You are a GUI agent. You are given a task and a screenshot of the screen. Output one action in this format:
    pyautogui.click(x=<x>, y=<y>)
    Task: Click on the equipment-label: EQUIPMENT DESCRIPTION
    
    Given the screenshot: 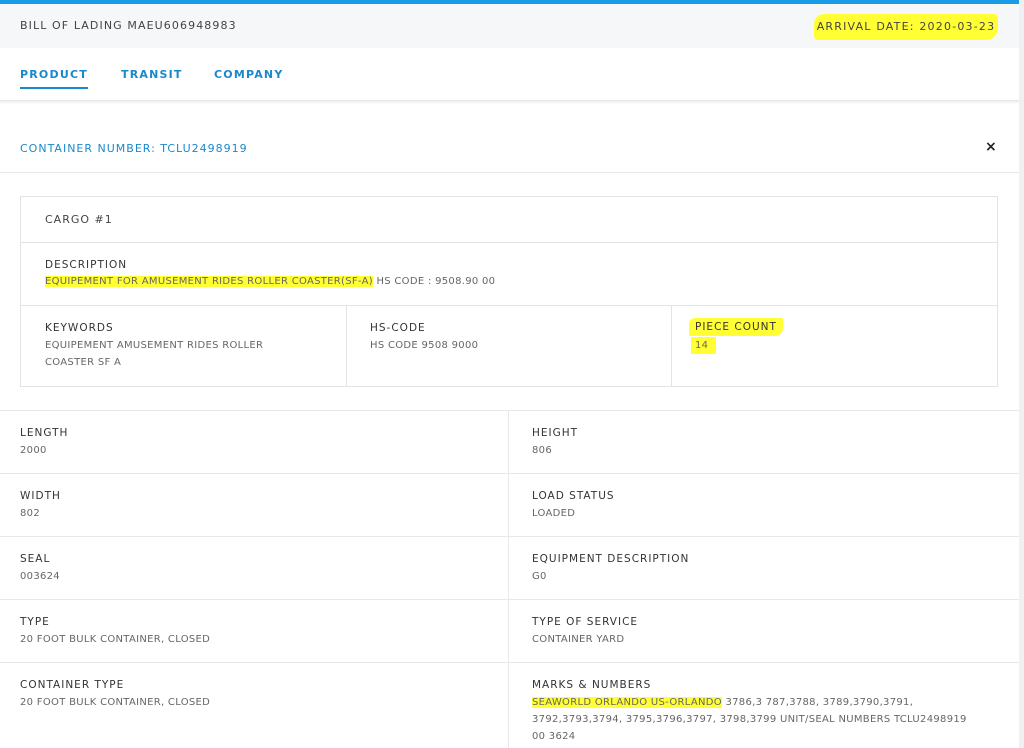 What is the action you would take?
    pyautogui.click(x=611, y=559)
    